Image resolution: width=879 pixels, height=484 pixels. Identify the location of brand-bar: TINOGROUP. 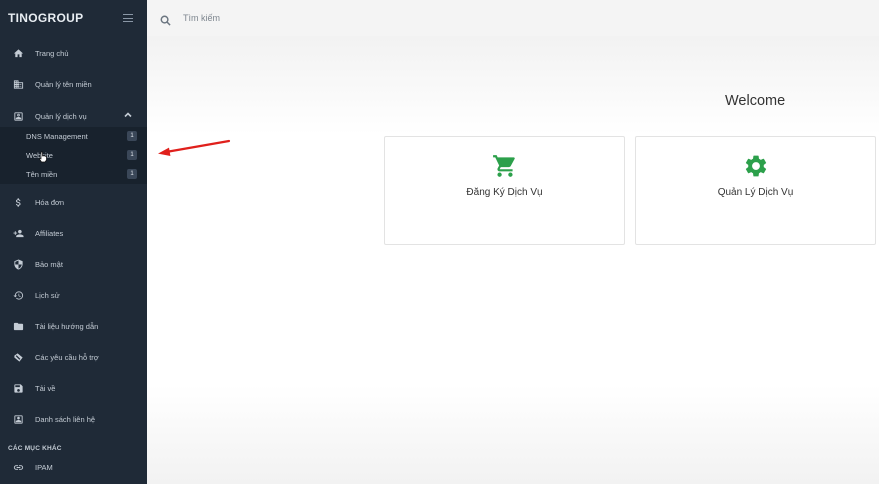
(73, 18).